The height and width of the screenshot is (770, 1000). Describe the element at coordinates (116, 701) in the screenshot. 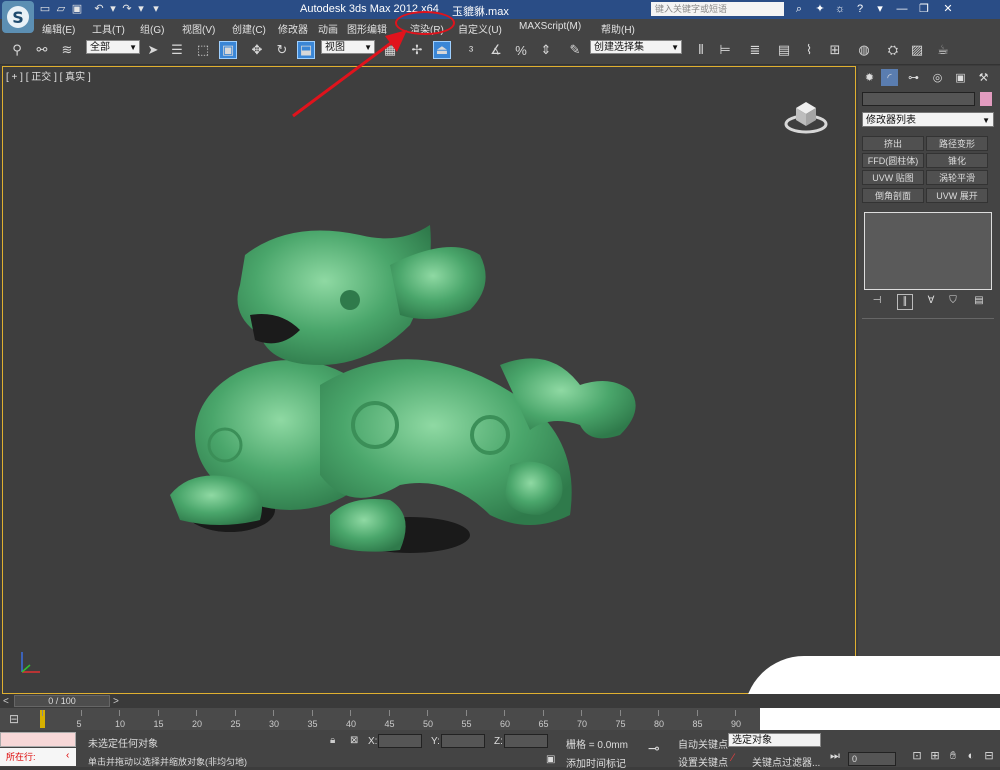

I see `time-slider-next-icon: >` at that location.